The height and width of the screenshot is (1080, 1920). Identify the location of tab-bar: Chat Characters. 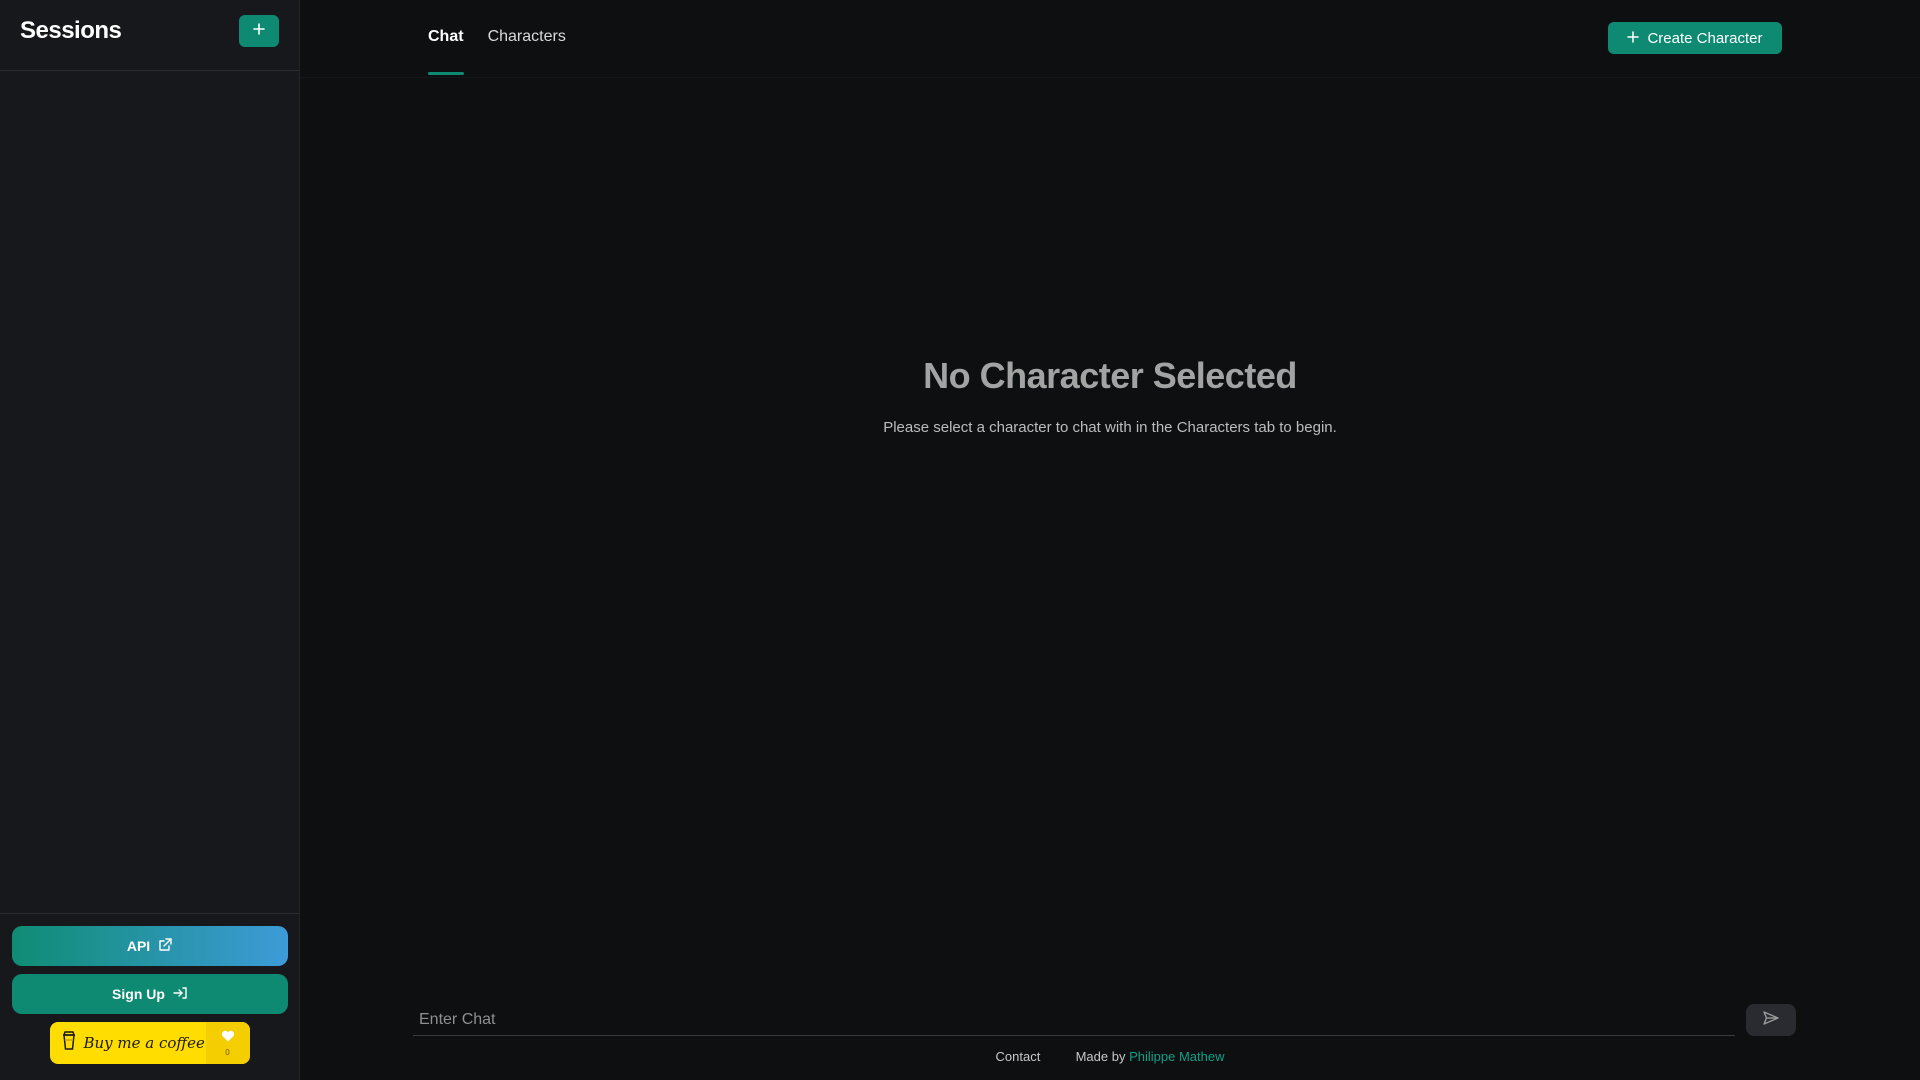
(497, 39).